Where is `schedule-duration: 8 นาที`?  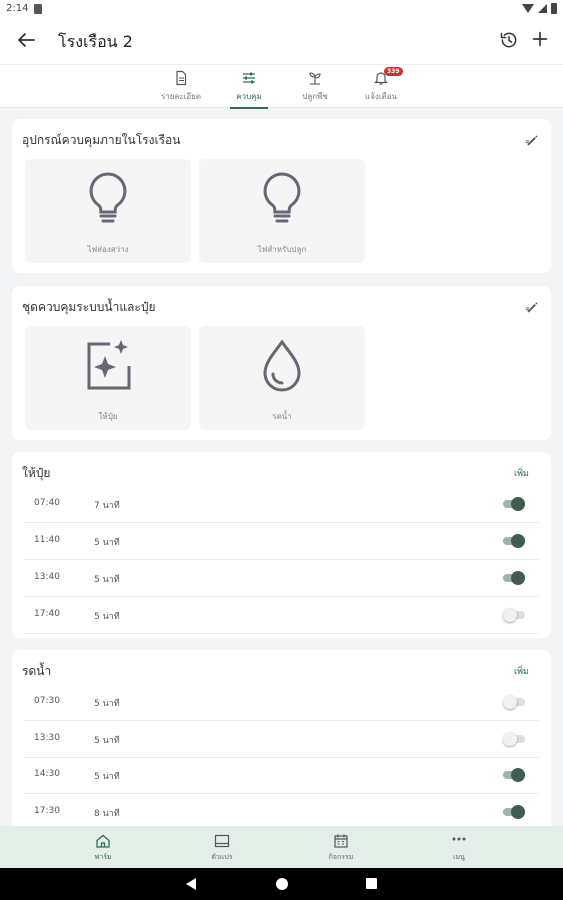
schedule-duration: 8 นาที is located at coordinates (107, 814).